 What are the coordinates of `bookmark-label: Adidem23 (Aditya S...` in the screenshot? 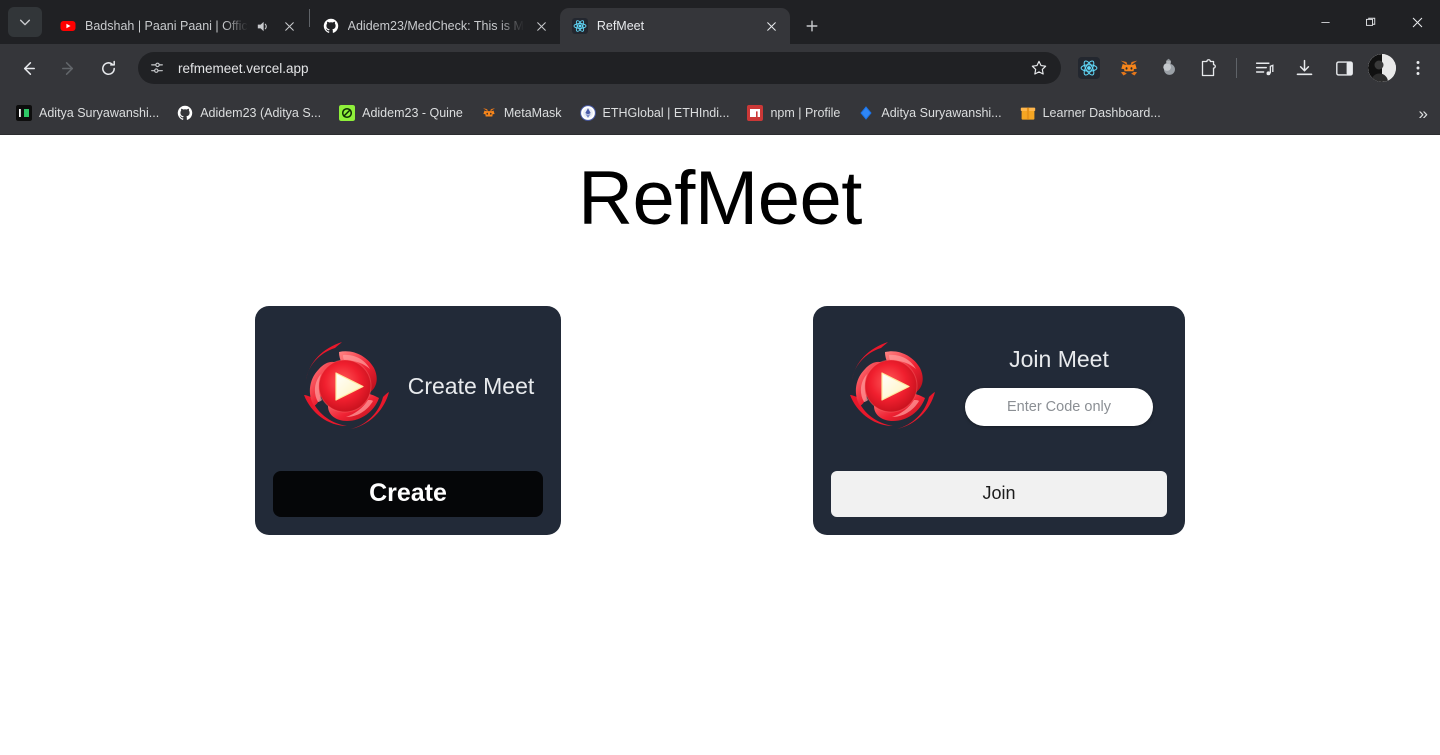 It's located at (261, 113).